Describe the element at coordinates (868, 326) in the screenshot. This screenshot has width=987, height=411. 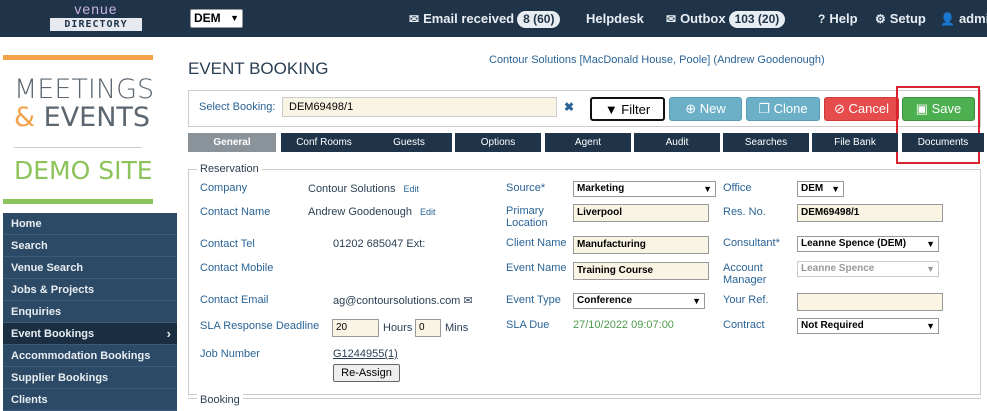
I see `contract-select: Not Required ▼` at that location.